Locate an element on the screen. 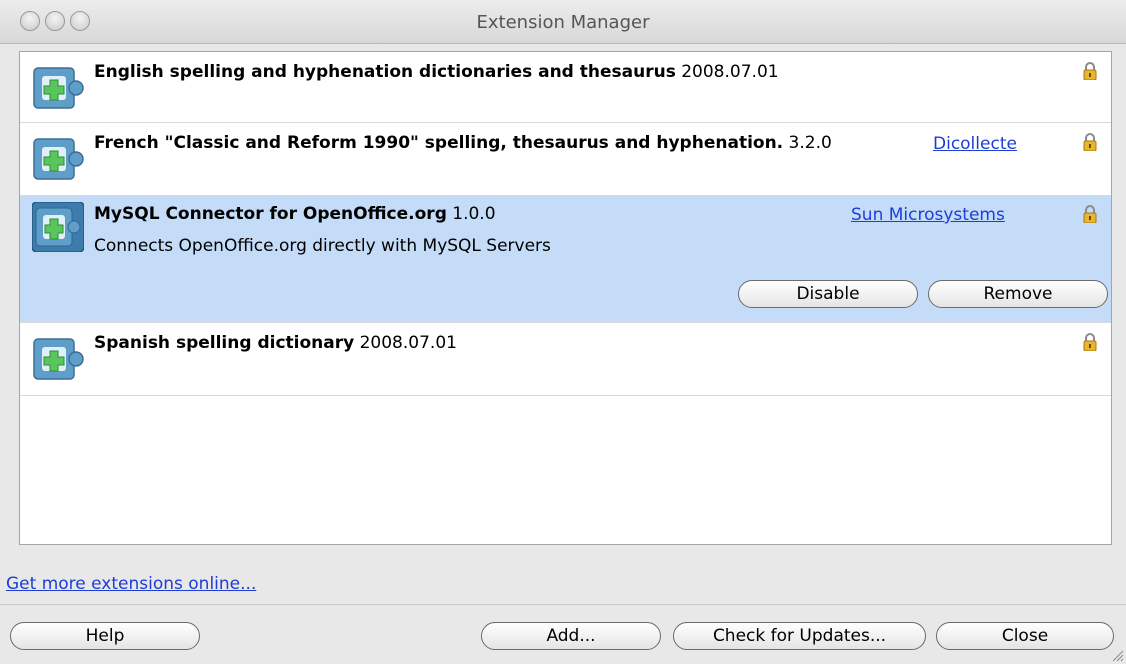 Image resolution: width=1126 pixels, height=664 pixels. close-button: Close is located at coordinates (1025, 636).